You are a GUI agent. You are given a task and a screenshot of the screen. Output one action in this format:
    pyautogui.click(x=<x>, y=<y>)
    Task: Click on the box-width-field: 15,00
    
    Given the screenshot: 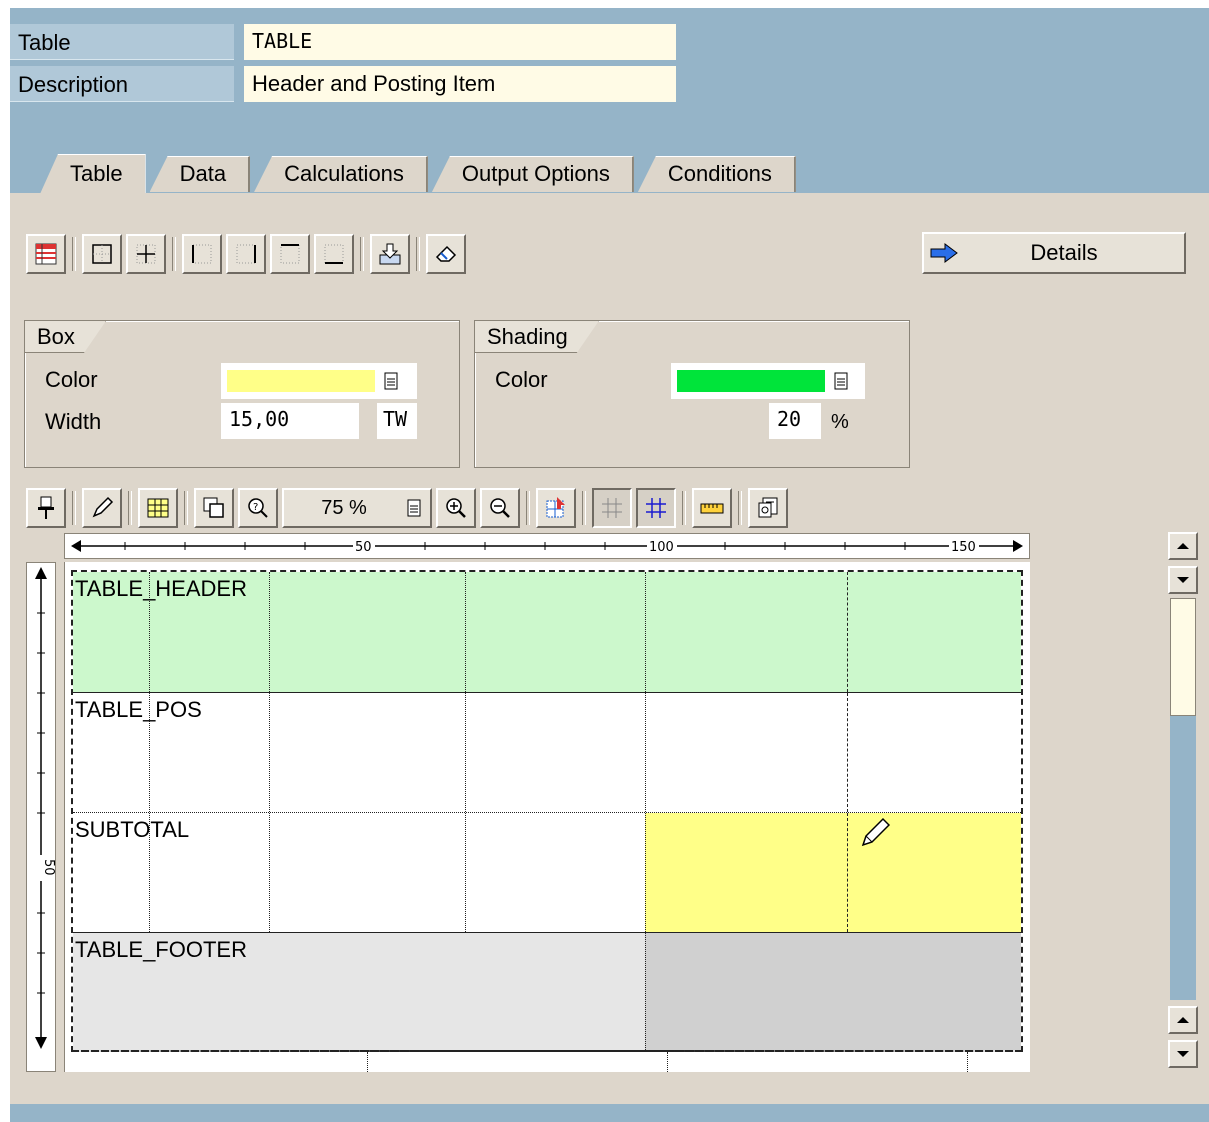 What is the action you would take?
    pyautogui.click(x=290, y=421)
    